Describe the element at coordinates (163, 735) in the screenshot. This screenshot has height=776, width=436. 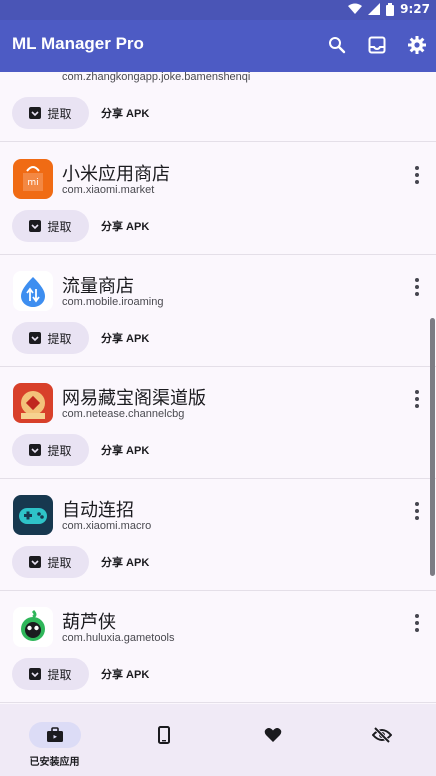
I see `phone-icon` at that location.